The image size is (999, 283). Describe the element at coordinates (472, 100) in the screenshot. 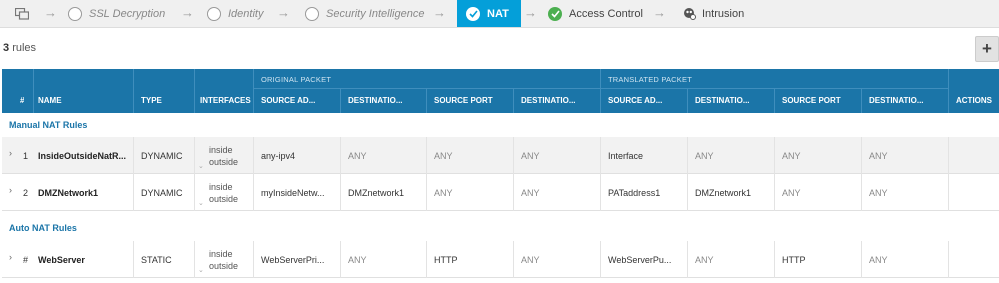

I see `col-orig-source-port: SOURCE PORT` at that location.